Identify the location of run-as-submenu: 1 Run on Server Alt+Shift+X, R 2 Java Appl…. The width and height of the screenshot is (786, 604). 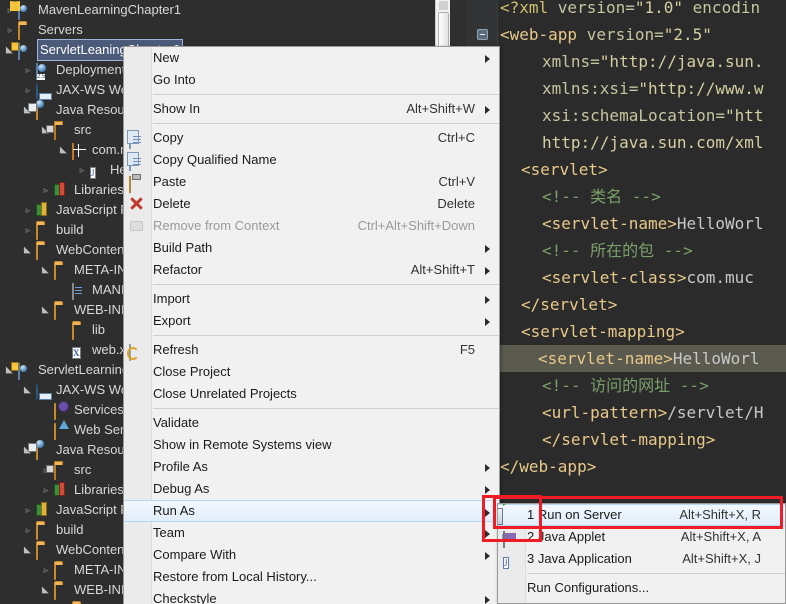
(641, 553).